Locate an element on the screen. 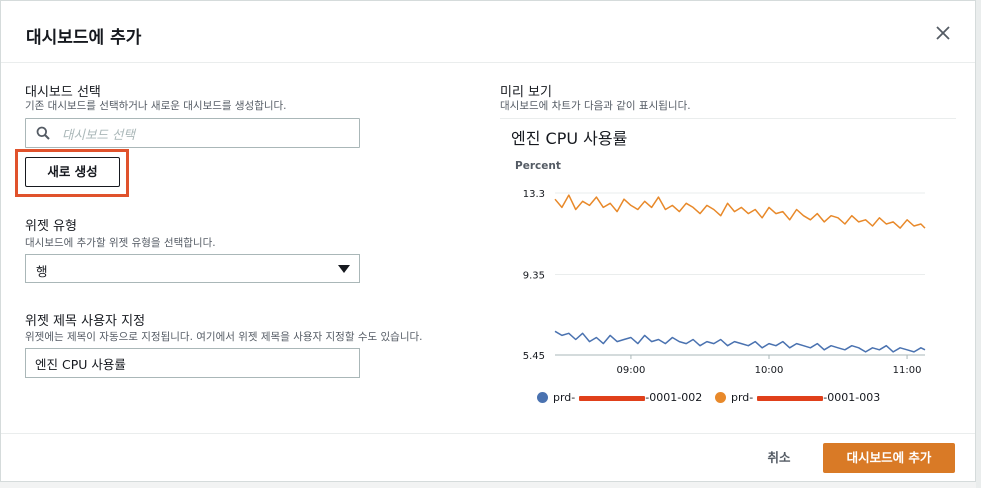 The image size is (981, 488). search-icon is located at coordinates (43, 133).